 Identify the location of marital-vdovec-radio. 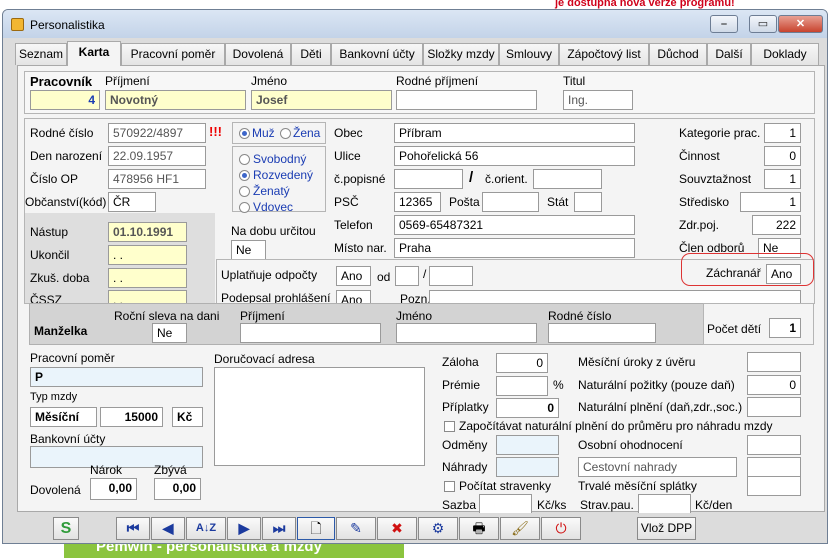
(244, 207).